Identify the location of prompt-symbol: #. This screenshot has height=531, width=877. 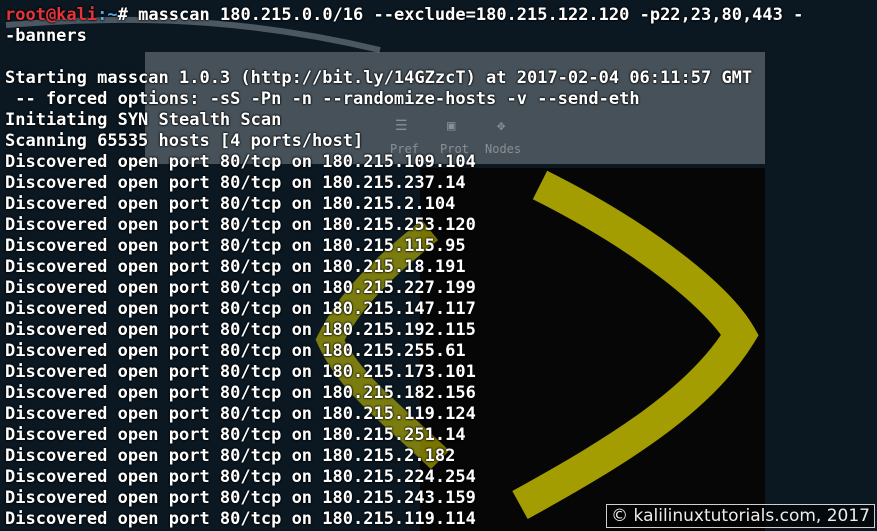
(128, 15).